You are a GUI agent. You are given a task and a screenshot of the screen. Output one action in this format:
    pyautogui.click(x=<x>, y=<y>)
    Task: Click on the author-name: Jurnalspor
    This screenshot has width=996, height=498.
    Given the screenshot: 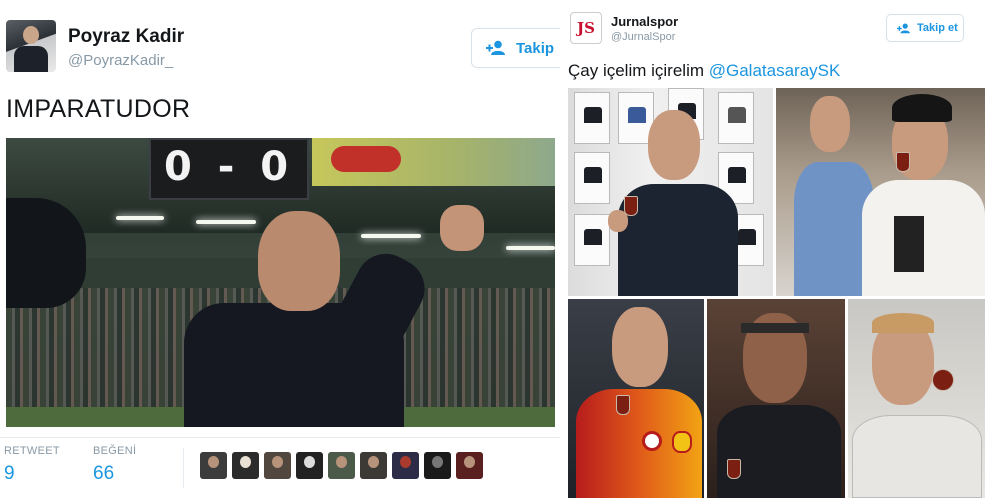 What is the action you would take?
    pyautogui.click(x=644, y=21)
    